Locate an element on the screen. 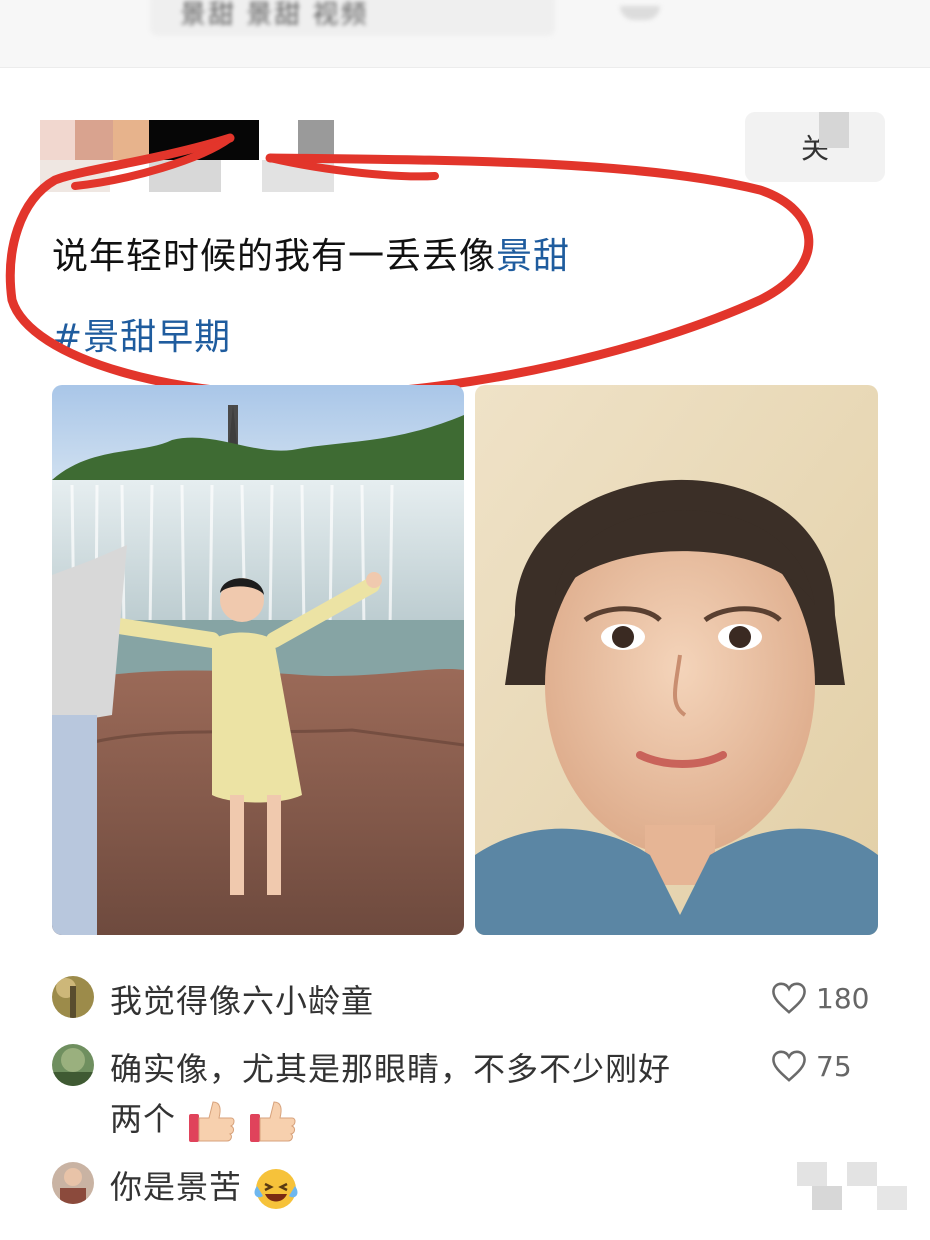 The height and width of the screenshot is (1240, 930). comment-text: 我觉得像六小龄童 is located at coordinates (242, 1001).